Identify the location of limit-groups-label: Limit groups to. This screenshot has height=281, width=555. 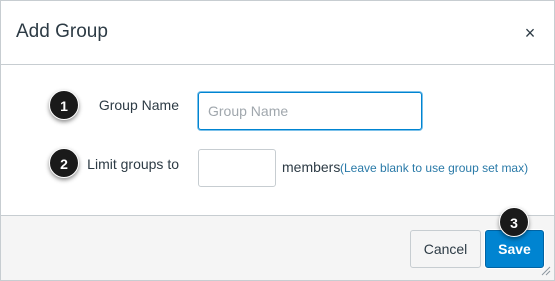
(133, 164).